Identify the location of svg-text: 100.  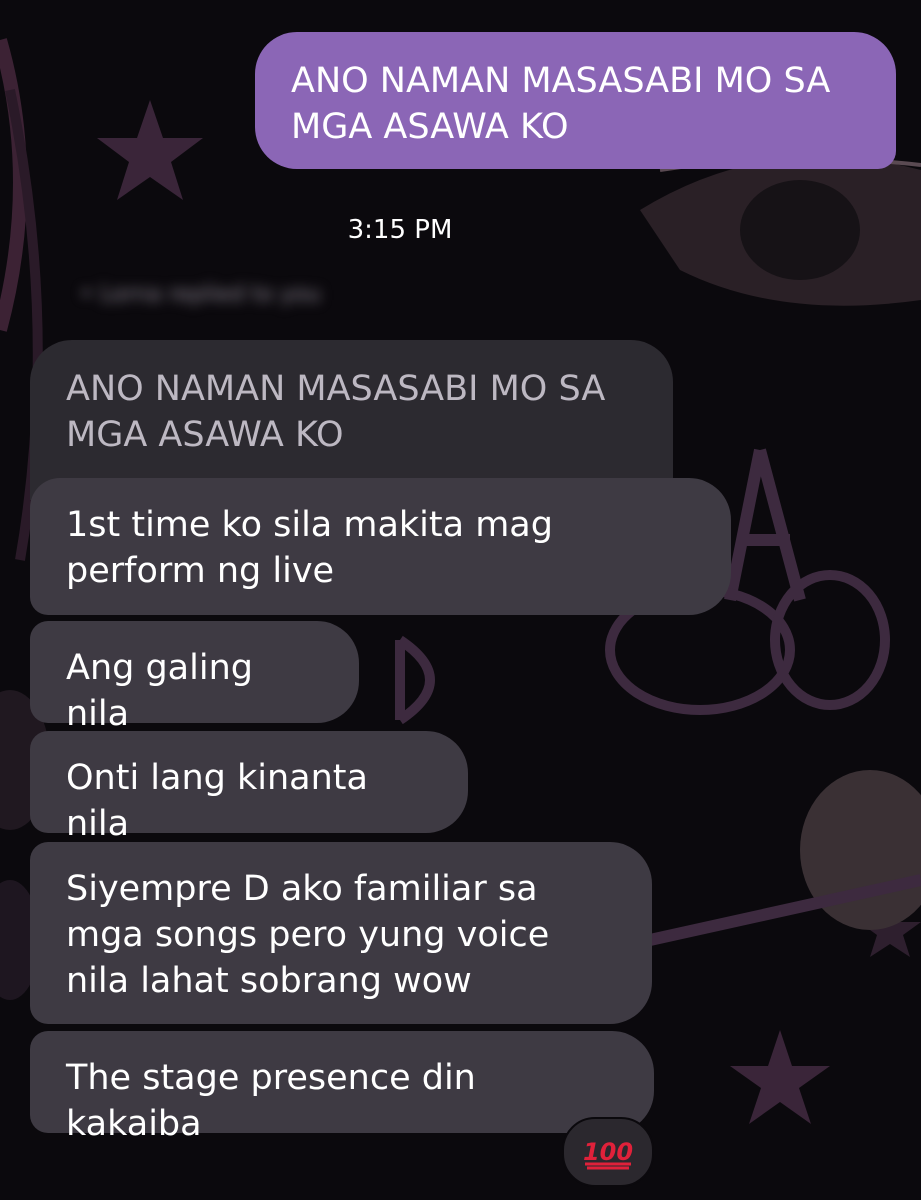
(608, 1152).